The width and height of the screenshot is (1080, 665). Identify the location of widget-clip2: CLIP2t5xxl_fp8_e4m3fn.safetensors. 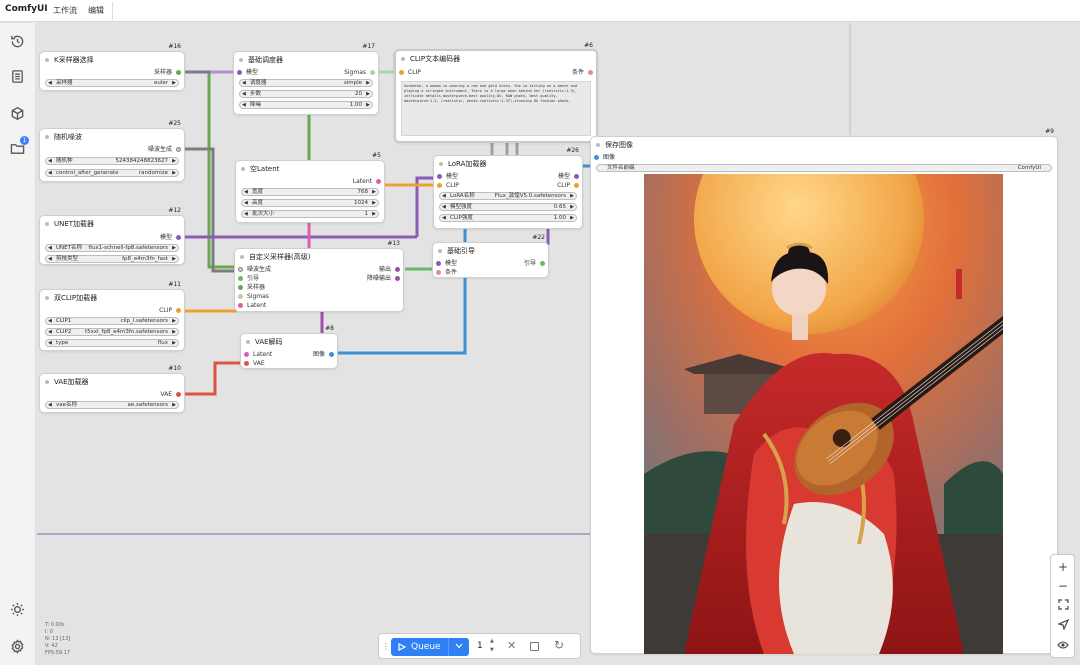
(112, 332).